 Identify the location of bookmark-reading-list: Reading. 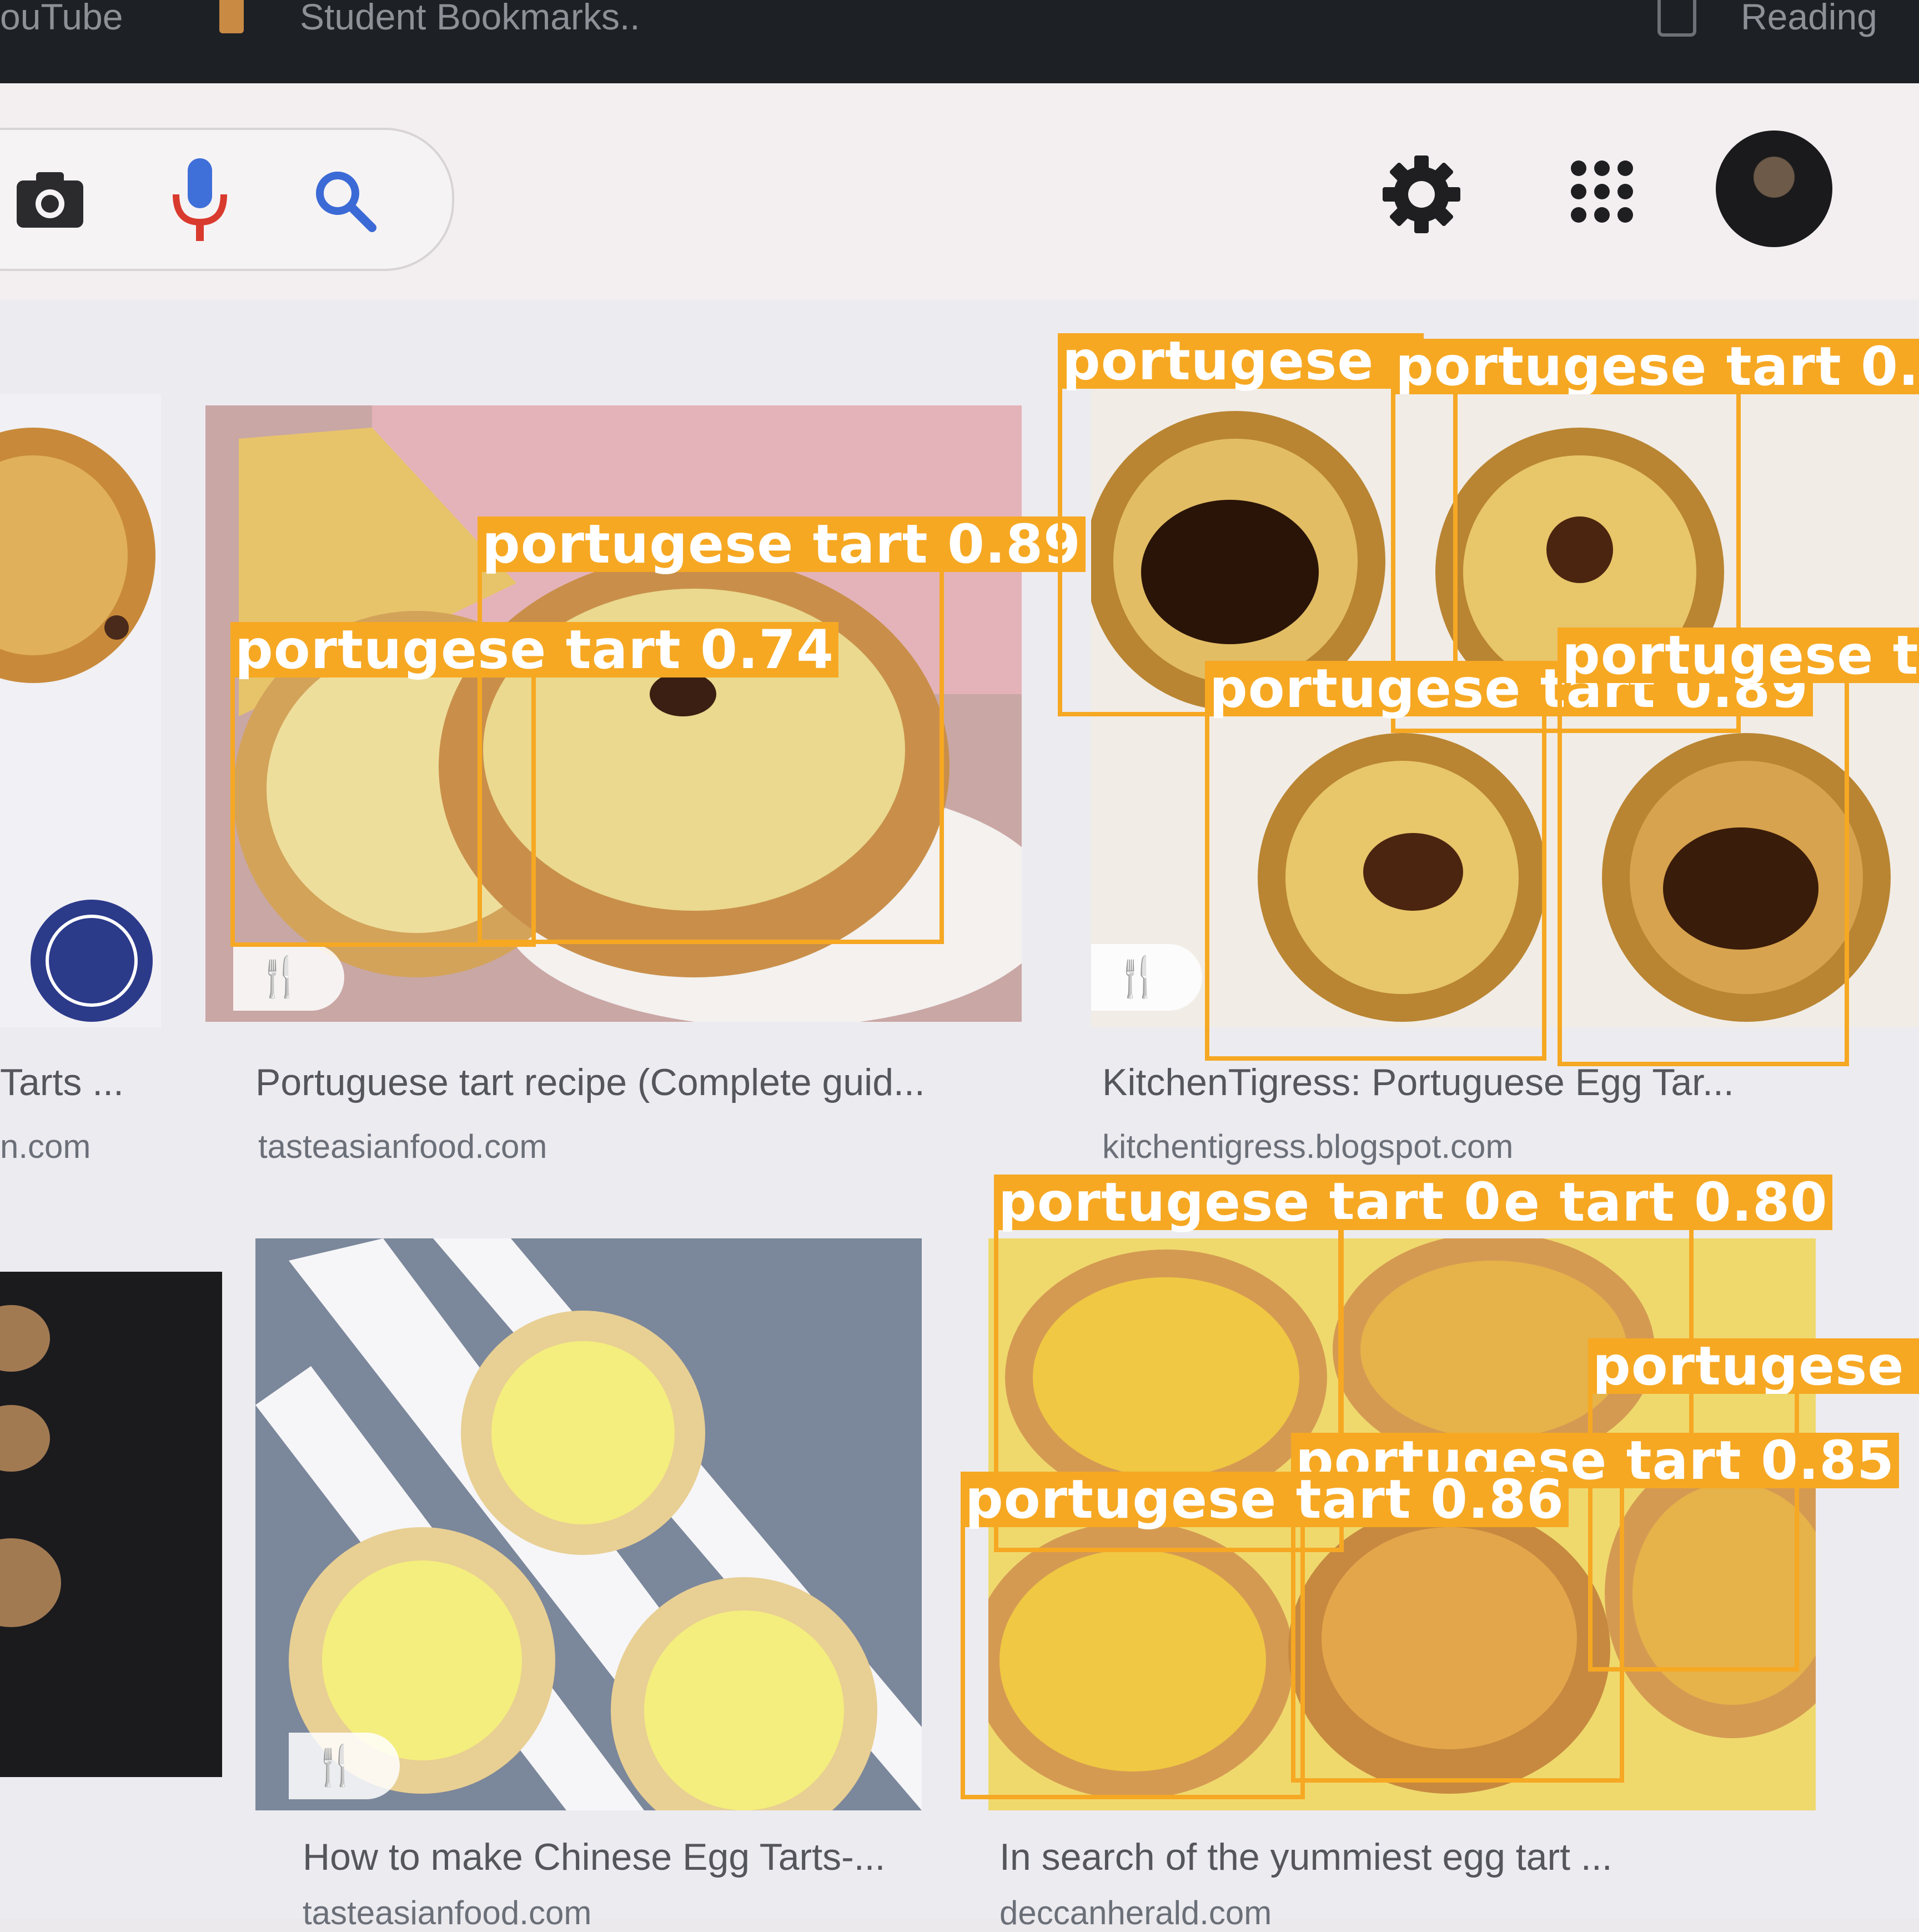
(1809, 19).